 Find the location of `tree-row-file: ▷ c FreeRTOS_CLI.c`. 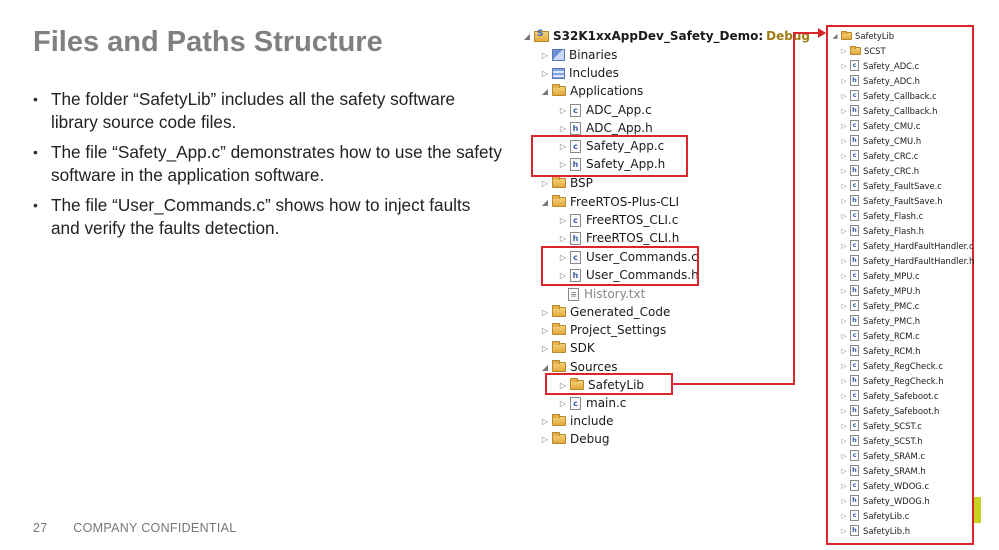

tree-row-file: ▷ c FreeRTOS_CLI.c is located at coordinates (618, 220).